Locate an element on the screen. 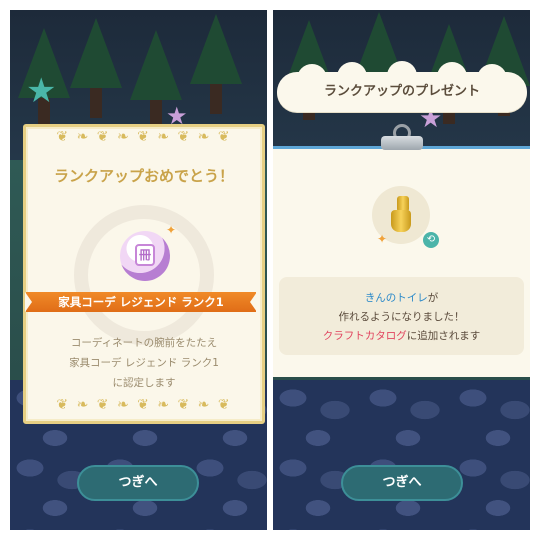  clip-body is located at coordinates (402, 143).